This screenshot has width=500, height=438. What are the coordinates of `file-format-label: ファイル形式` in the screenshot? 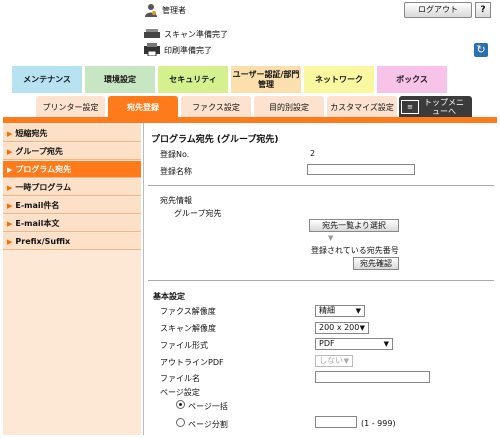 It's located at (184, 345).